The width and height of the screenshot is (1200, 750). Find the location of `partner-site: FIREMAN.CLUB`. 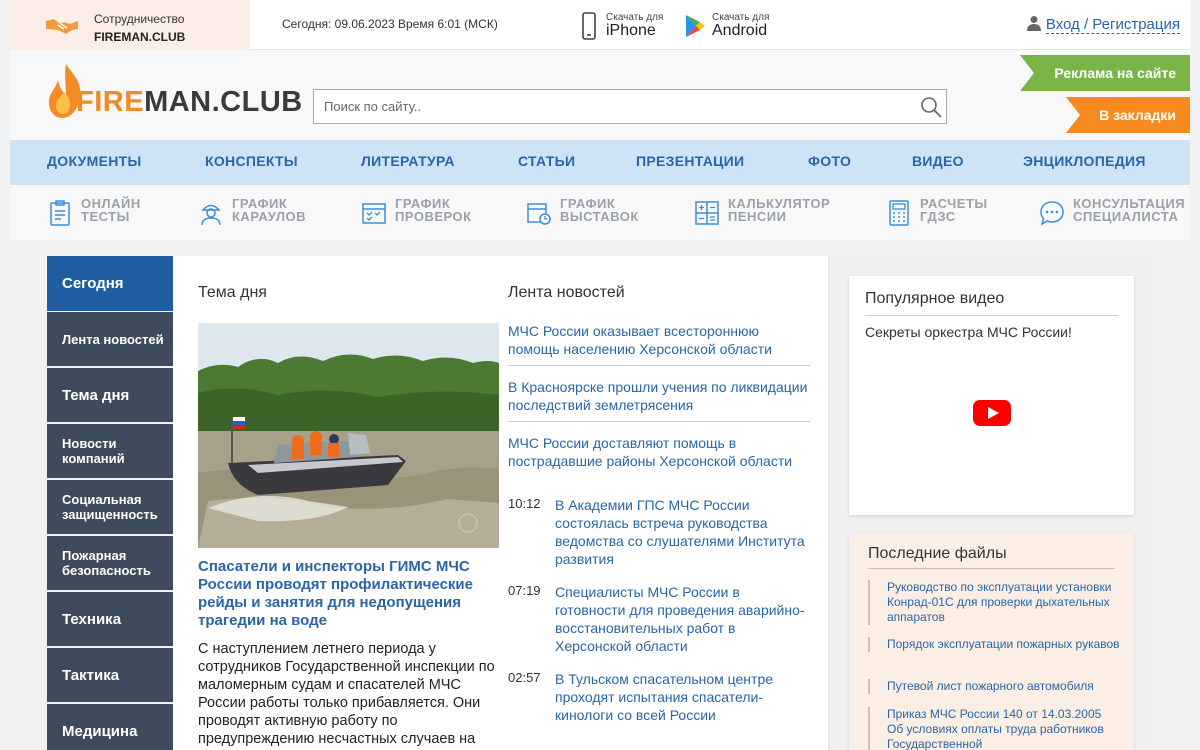

partner-site: FIREMAN.CLUB is located at coordinates (140, 37).